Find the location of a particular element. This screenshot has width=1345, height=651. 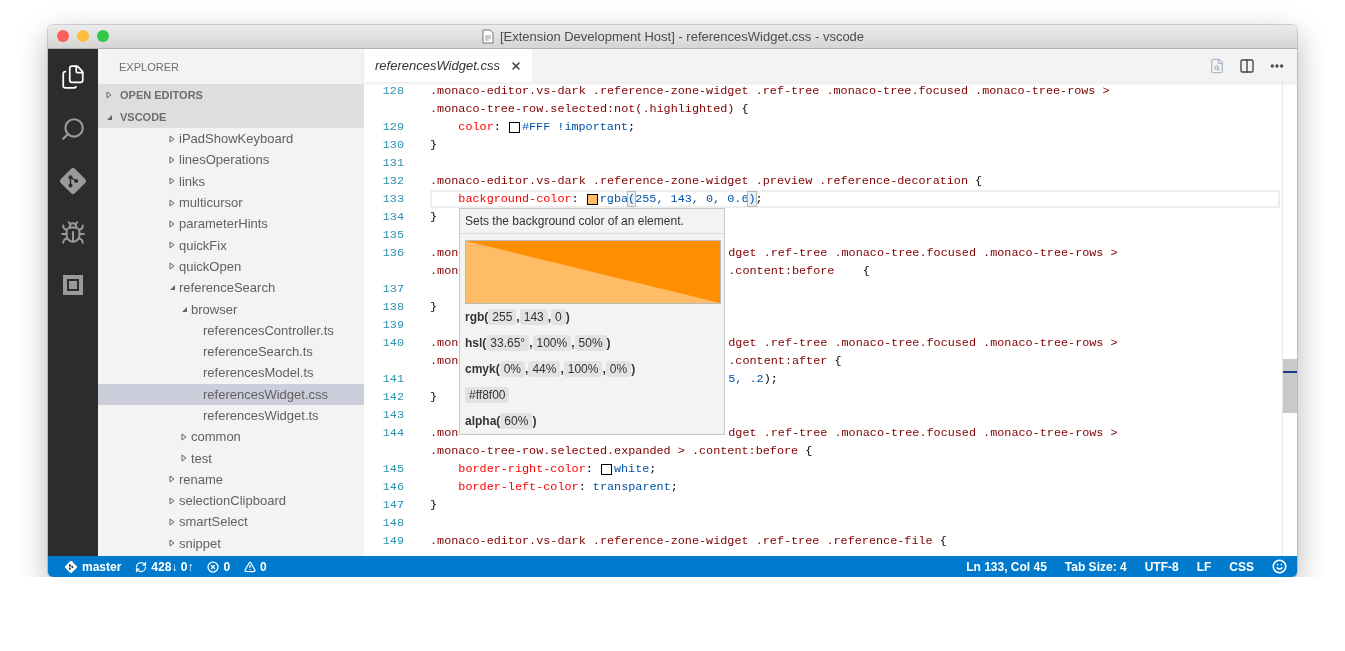

line-number: 133 is located at coordinates (392, 199).